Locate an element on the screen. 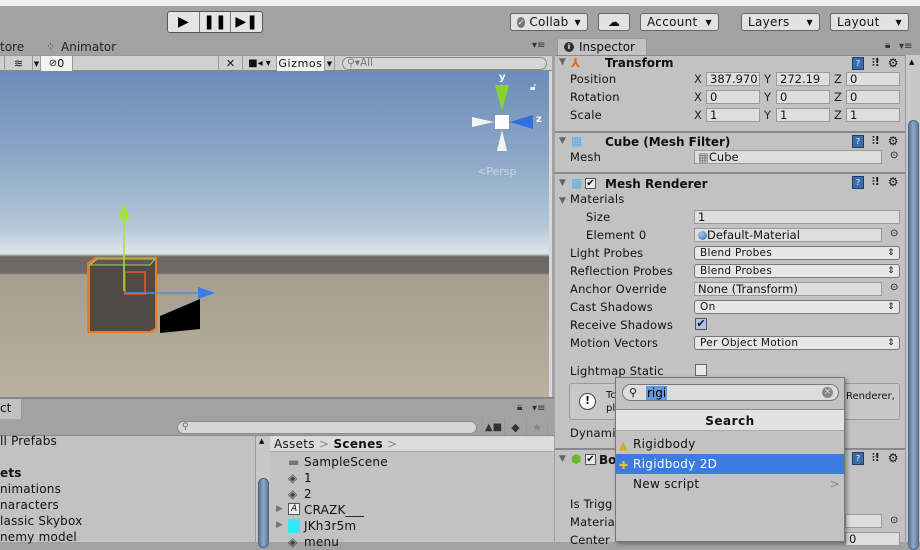 The width and height of the screenshot is (920, 550). transform-rotation-y: 0 is located at coordinates (803, 97).